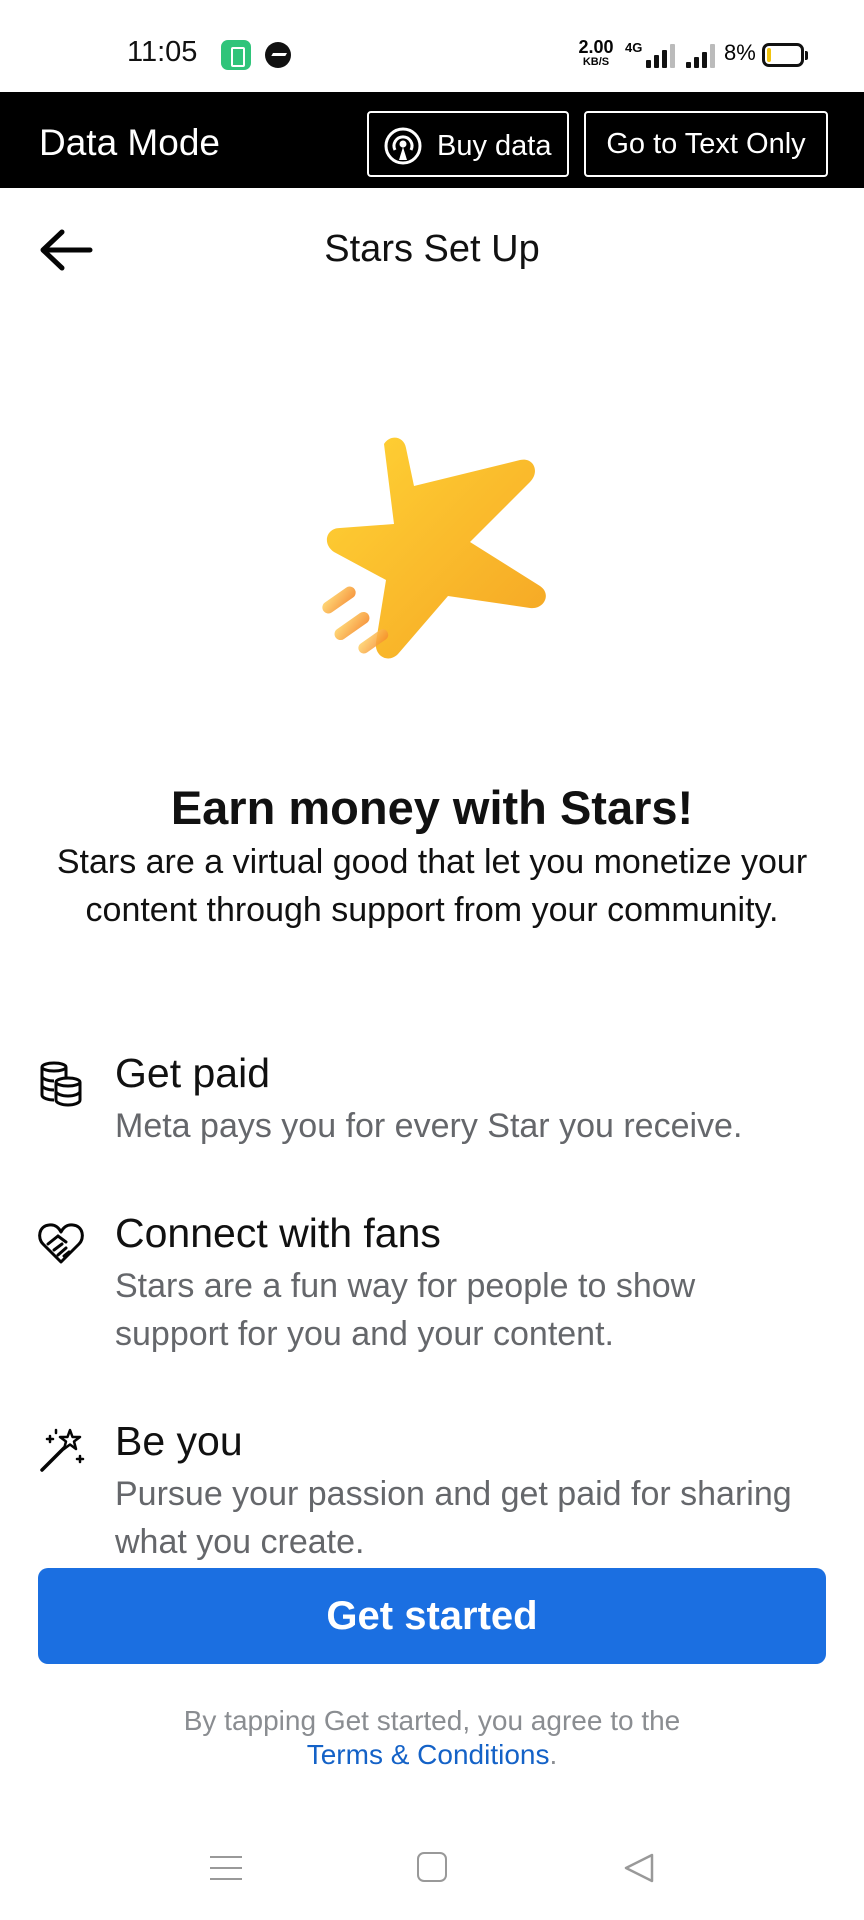 The image size is (864, 1920). What do you see at coordinates (226, 1868) in the screenshot?
I see `recents-menu-icon` at bounding box center [226, 1868].